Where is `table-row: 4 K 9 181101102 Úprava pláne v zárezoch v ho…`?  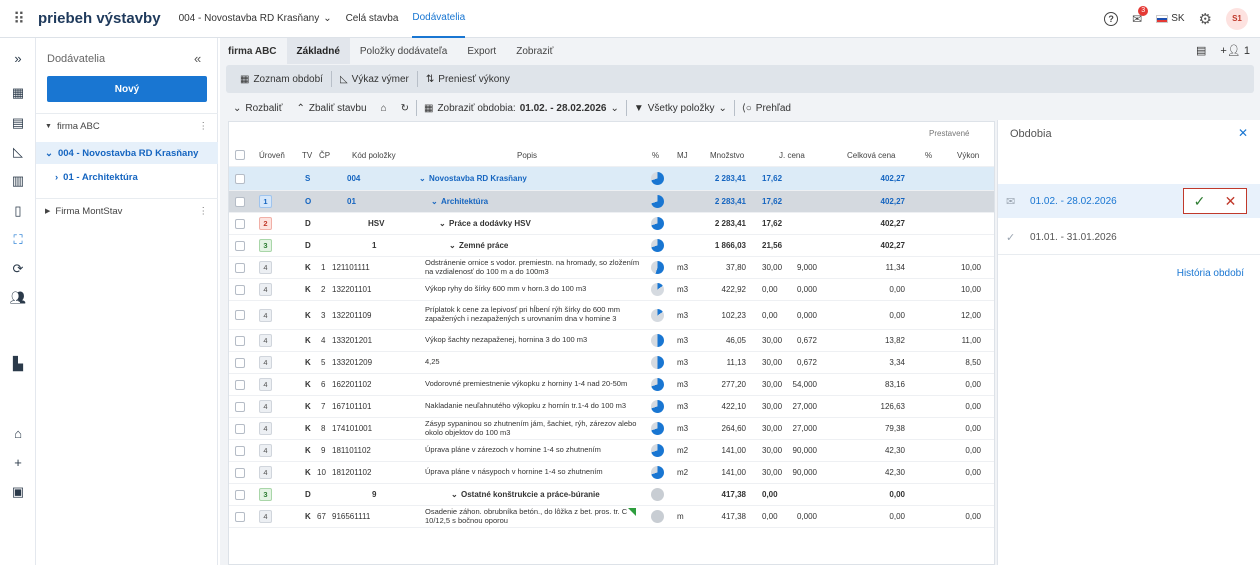 table-row: 4 K 9 181101102 Úprava pláne v zárezoch v ho… is located at coordinates (611, 451).